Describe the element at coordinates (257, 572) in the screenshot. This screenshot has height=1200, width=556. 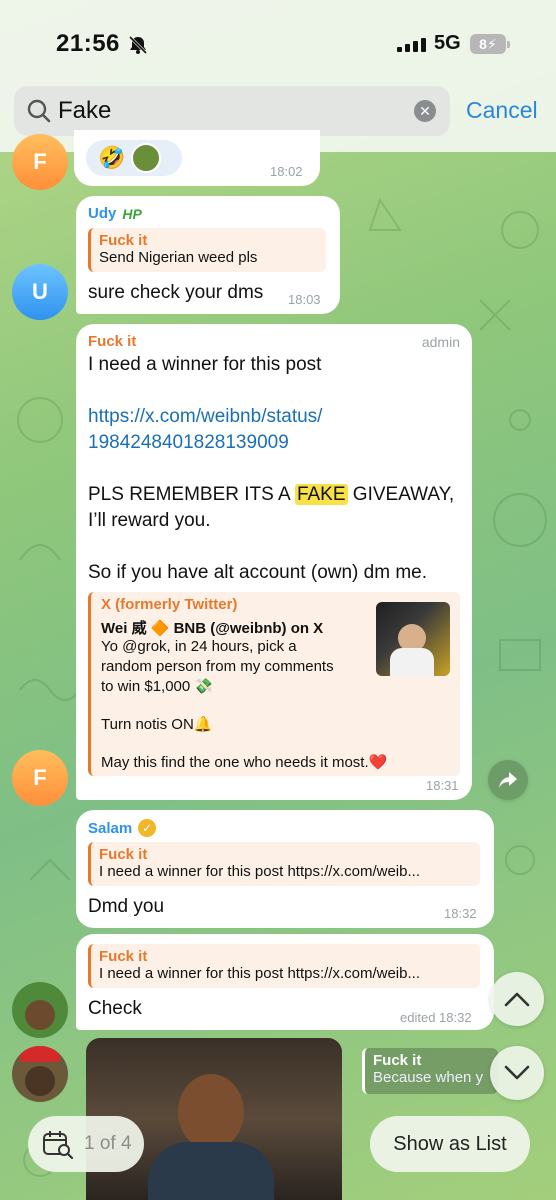
I see `message-line: So if you have alt account (own) dm me.` at that location.